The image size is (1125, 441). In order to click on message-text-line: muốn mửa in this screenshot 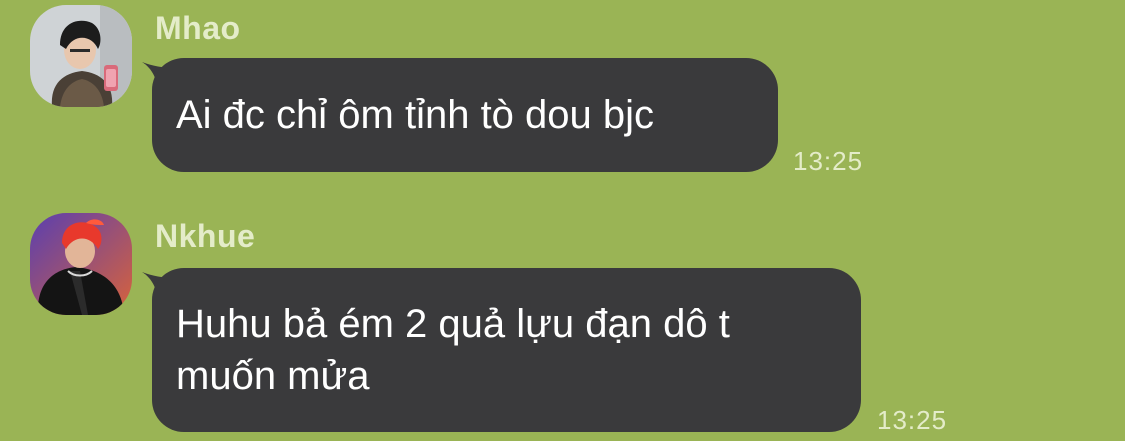, I will do `click(273, 376)`.